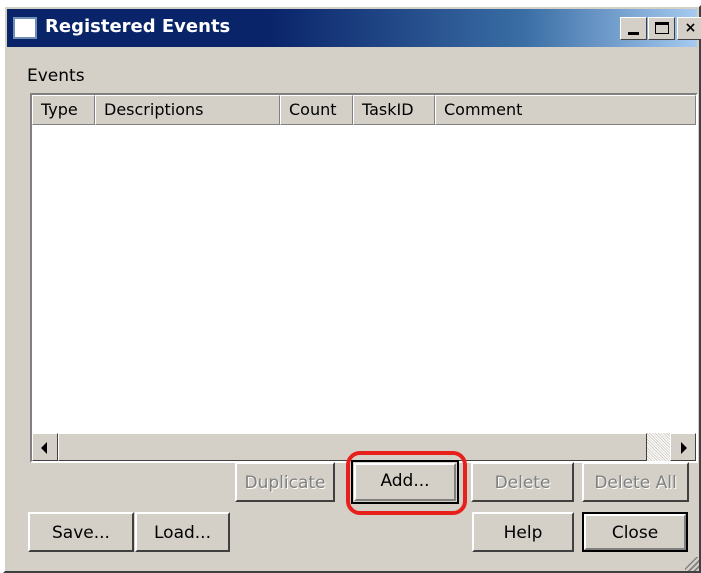  Describe the element at coordinates (354, 28) in the screenshot. I see `title-bar: Registered Events ×` at that location.